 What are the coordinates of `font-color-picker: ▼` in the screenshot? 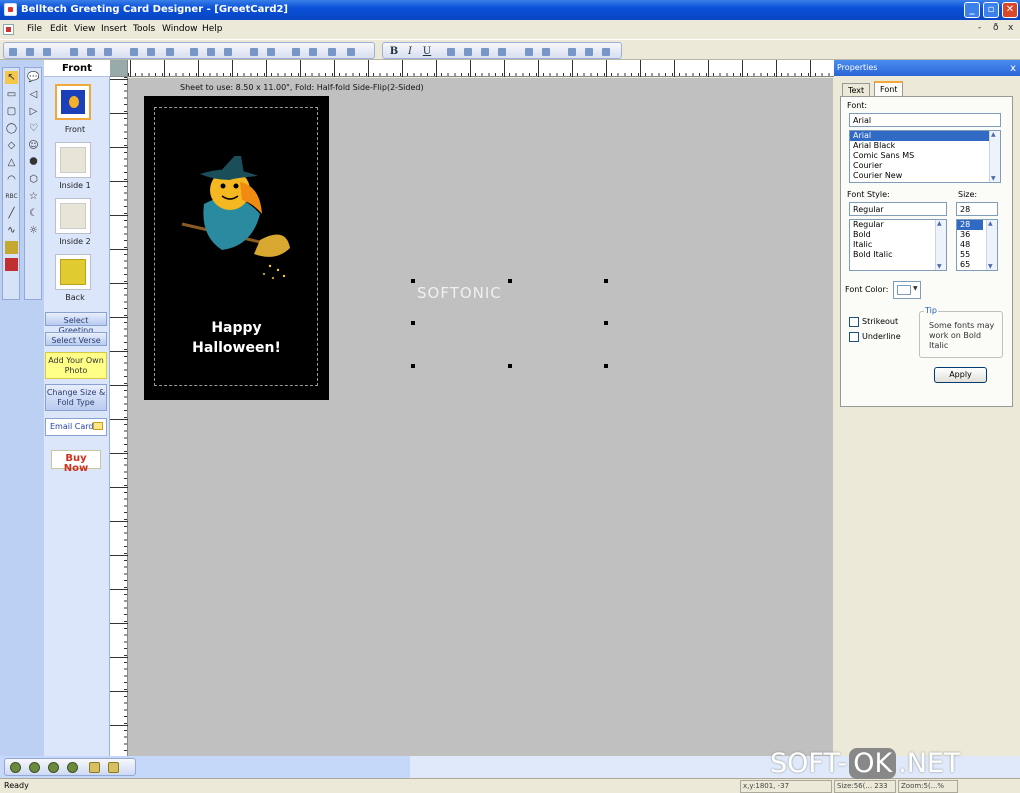 It's located at (907, 290).